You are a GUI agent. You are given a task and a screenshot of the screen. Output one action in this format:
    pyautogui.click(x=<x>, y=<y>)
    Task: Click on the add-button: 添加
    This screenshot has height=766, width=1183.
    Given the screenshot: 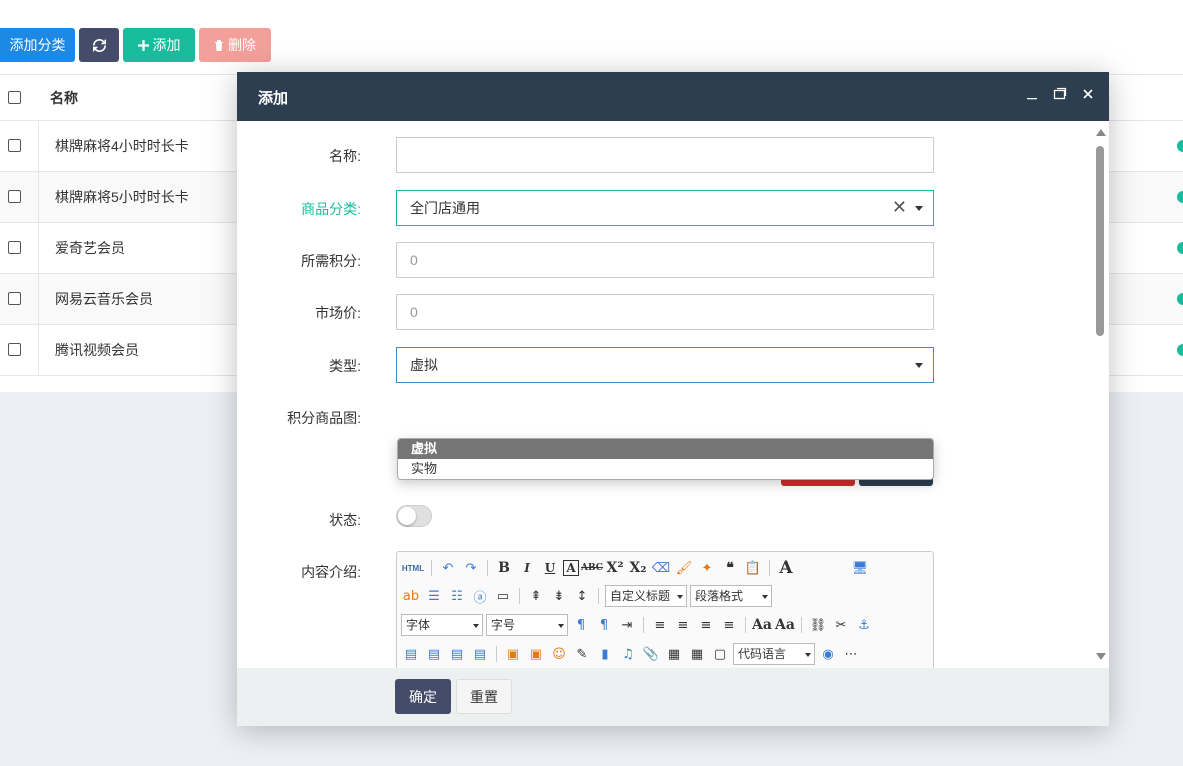 What is the action you would take?
    pyautogui.click(x=159, y=45)
    